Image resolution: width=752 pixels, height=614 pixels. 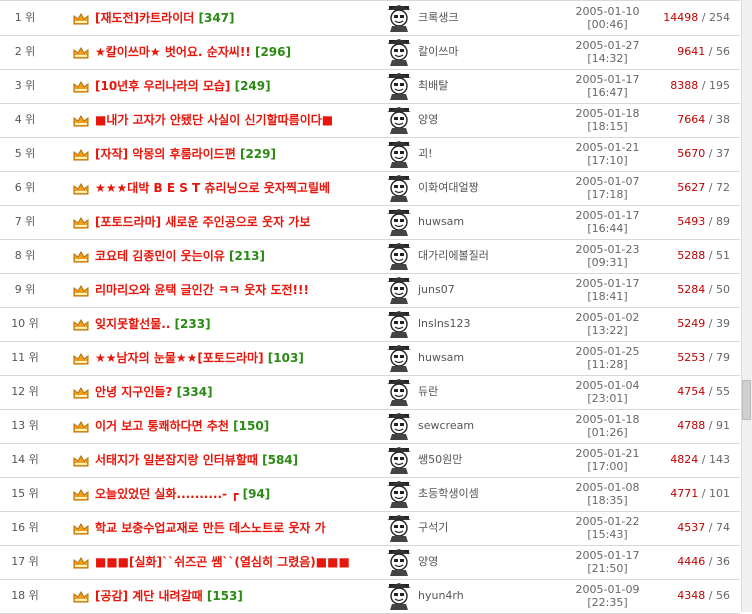 I want to click on author-name: 대가리에볼질러, so click(x=483, y=256).